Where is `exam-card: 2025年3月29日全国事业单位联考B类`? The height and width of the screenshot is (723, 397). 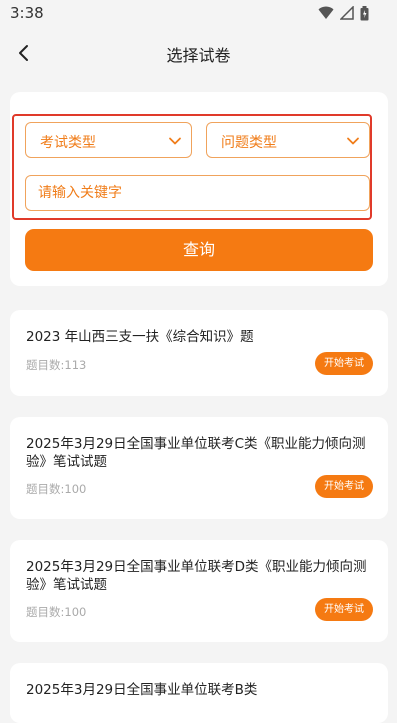 exam-card: 2025年3月29日全国事业单位联考B类 is located at coordinates (199, 693).